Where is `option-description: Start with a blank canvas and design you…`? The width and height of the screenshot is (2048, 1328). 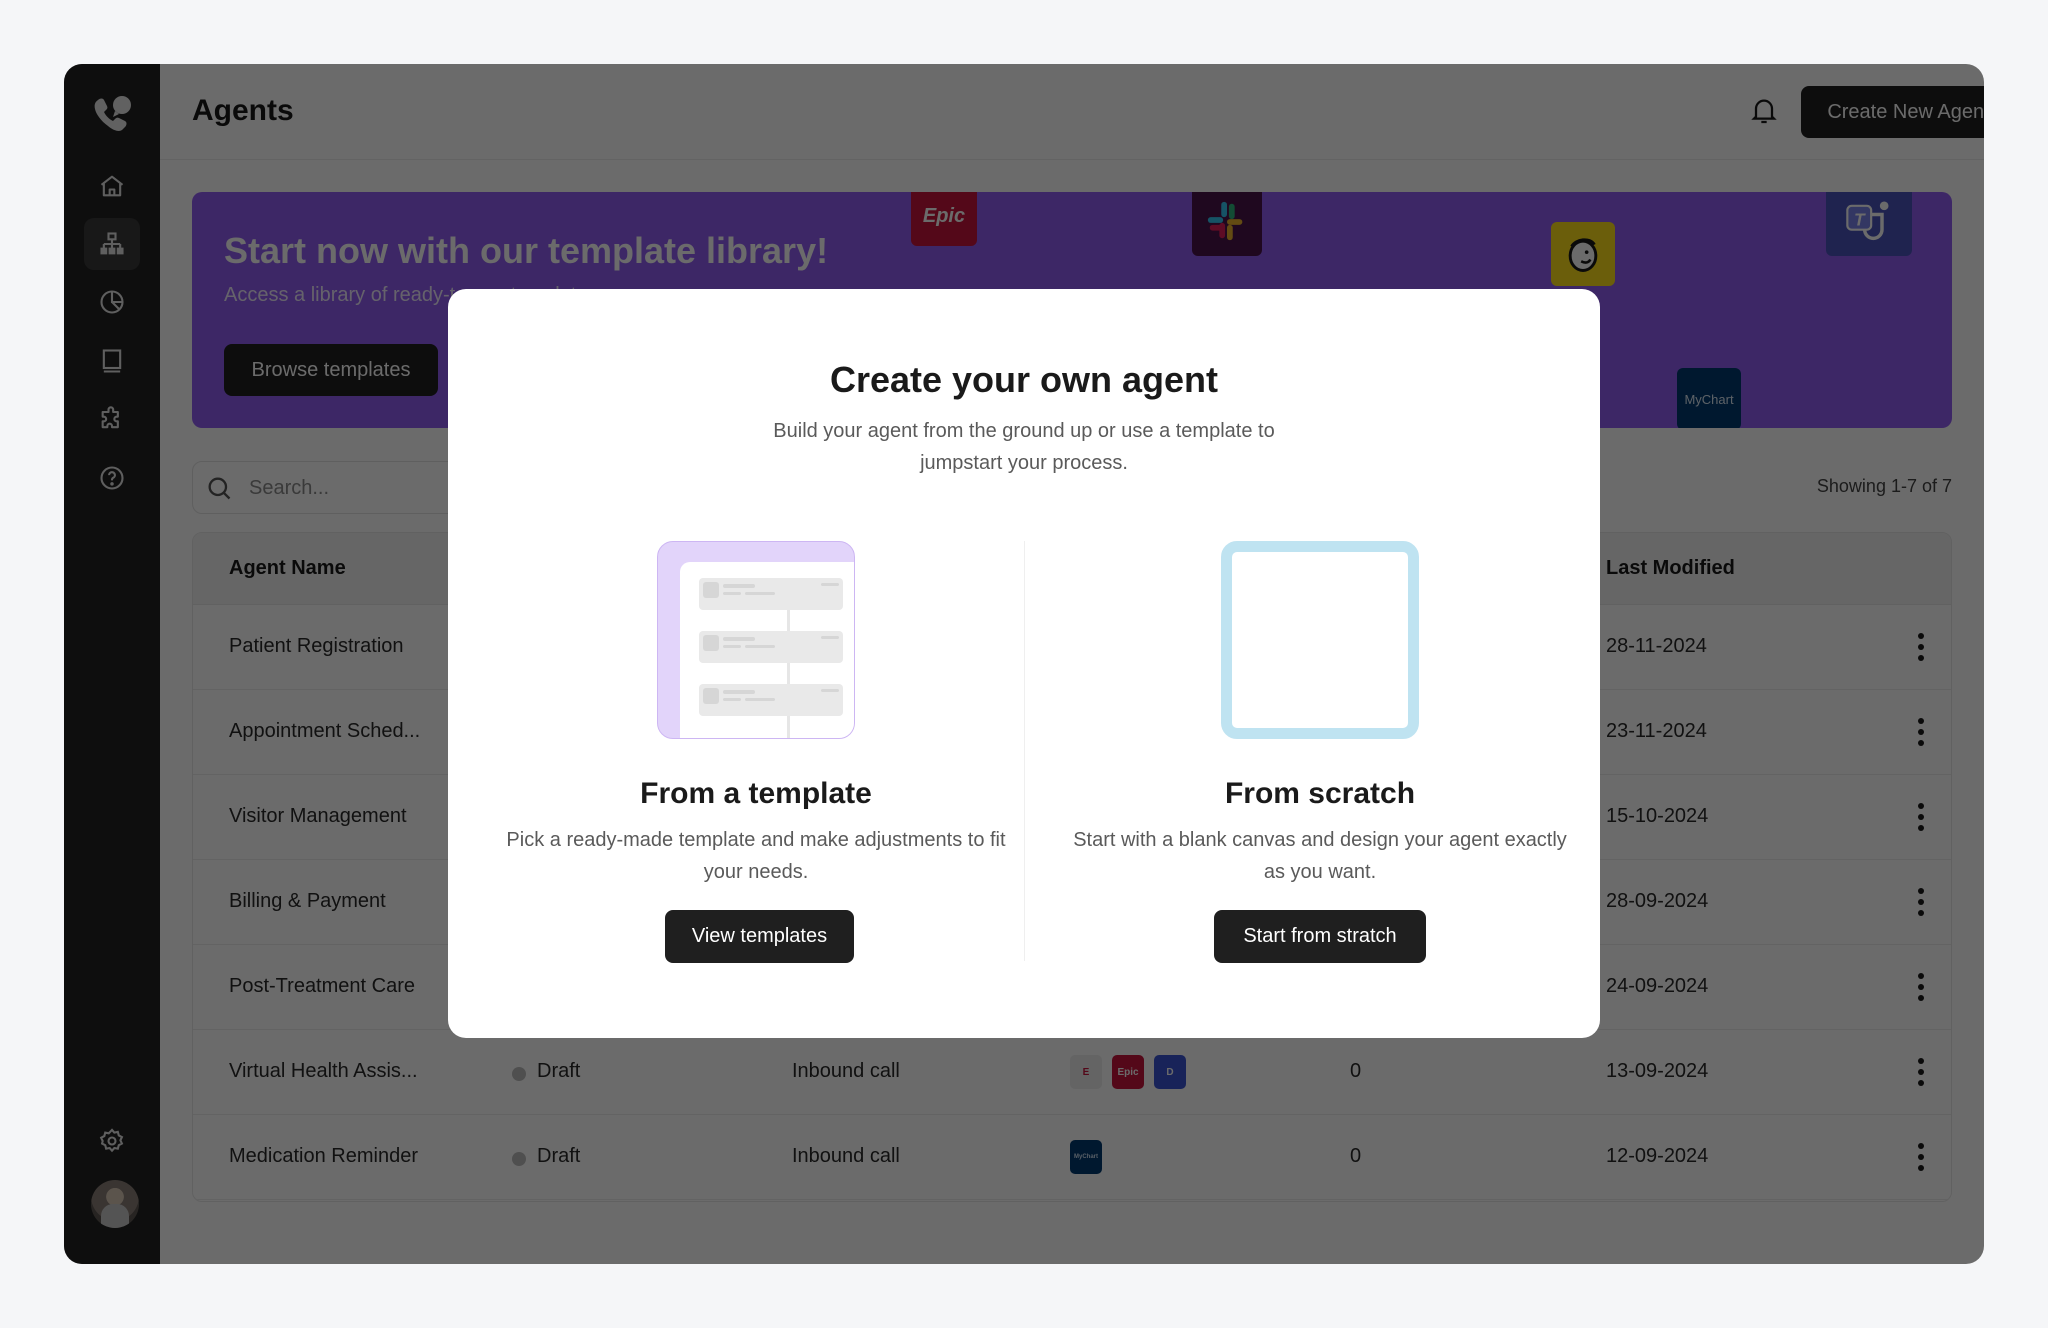
option-description: Start with a blank canvas and design you… is located at coordinates (1320, 856).